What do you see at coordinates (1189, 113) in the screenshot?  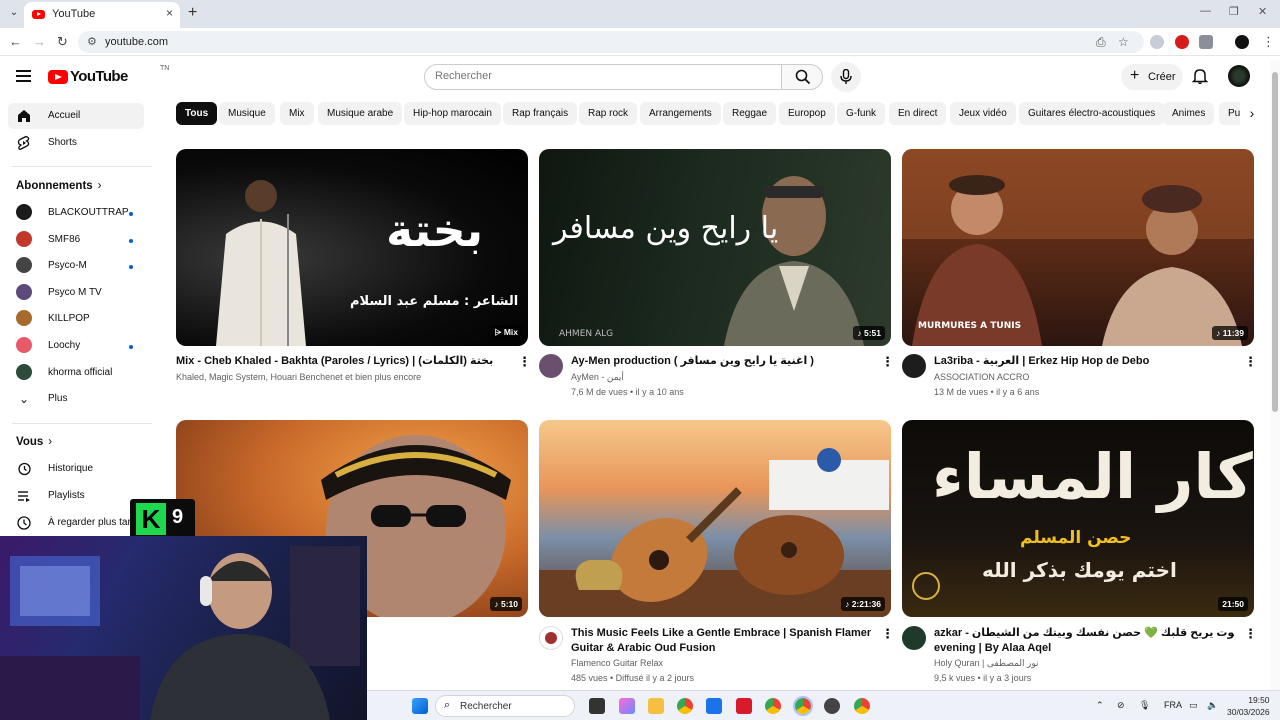 I see `chip-animes: Animes` at bounding box center [1189, 113].